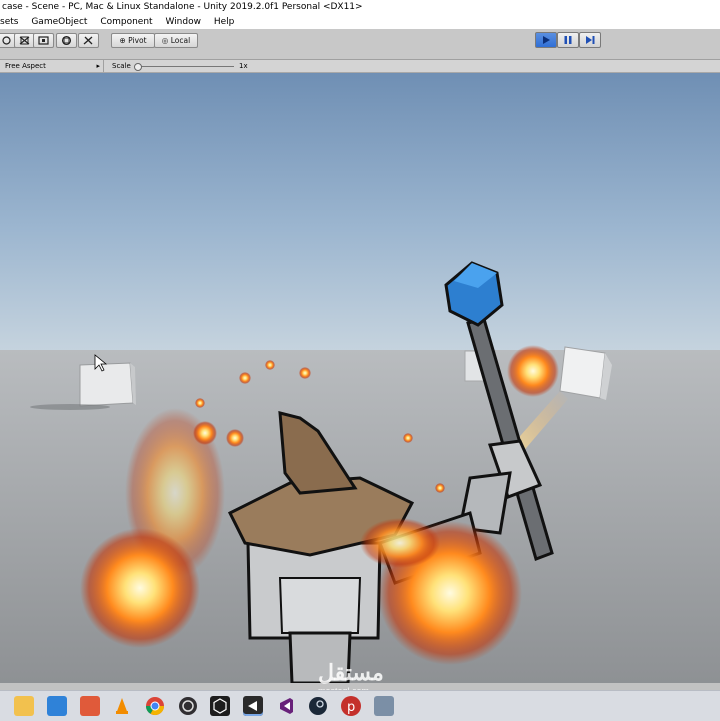 The image size is (720, 721). What do you see at coordinates (384, 706) in the screenshot?
I see `network-icon` at bounding box center [384, 706].